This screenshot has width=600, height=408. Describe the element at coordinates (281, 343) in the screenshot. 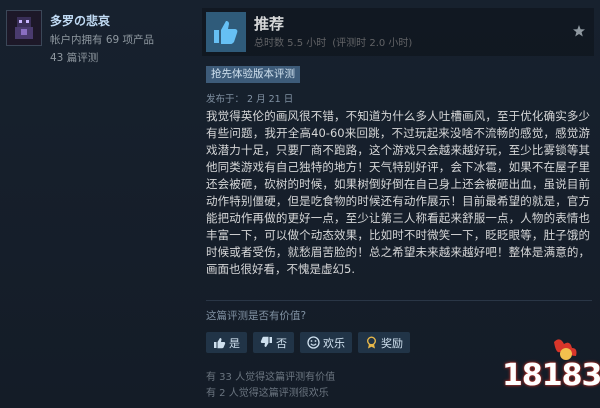

I see `vote-no-label: 否` at that location.